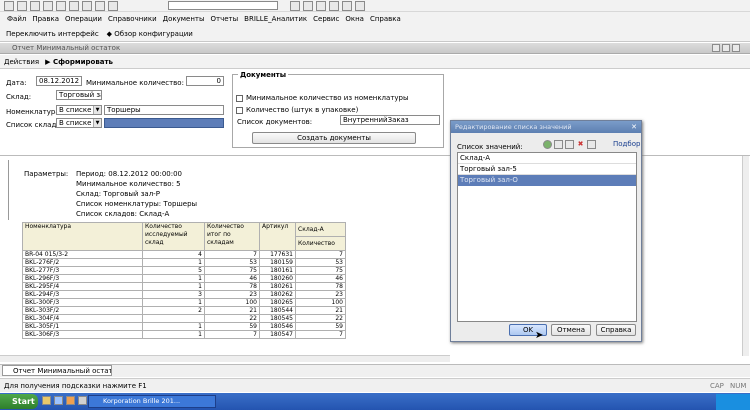 The width and height of the screenshot is (750, 410). I want to click on table-cell: BKL-295F/4, so click(82, 286).